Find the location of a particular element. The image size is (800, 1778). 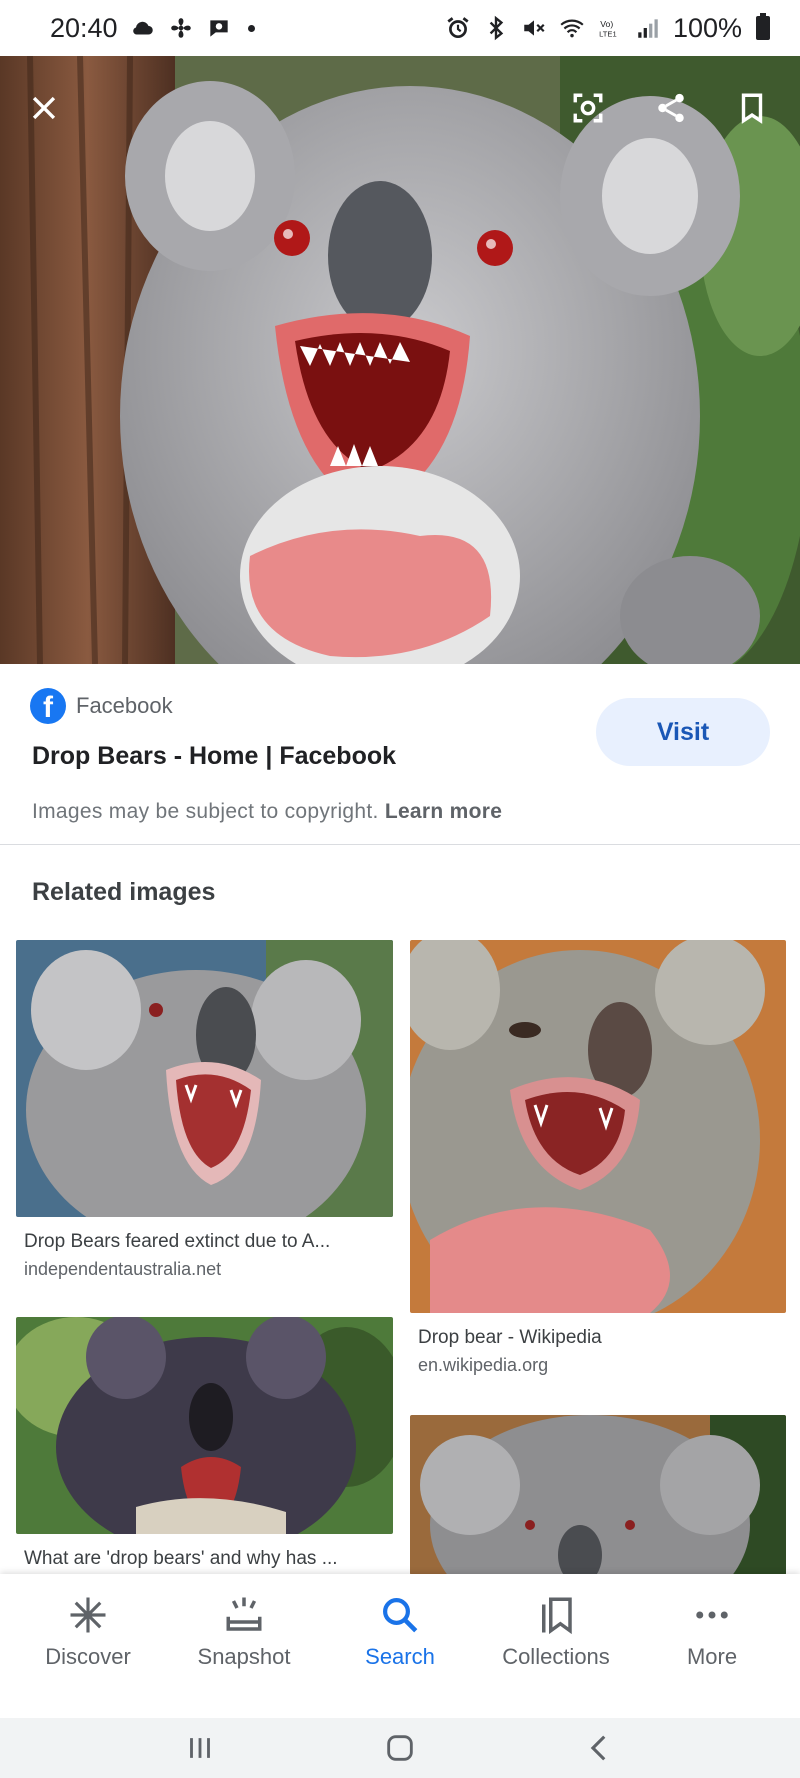

bookmark-icon is located at coordinates (752, 108).